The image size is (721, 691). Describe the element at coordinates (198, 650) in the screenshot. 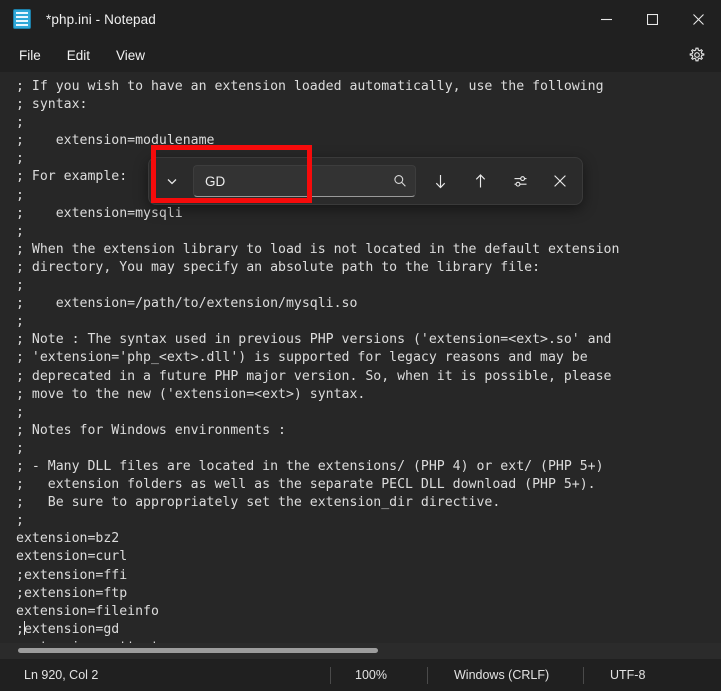

I see `horizontal-scrollbar-thumb` at that location.